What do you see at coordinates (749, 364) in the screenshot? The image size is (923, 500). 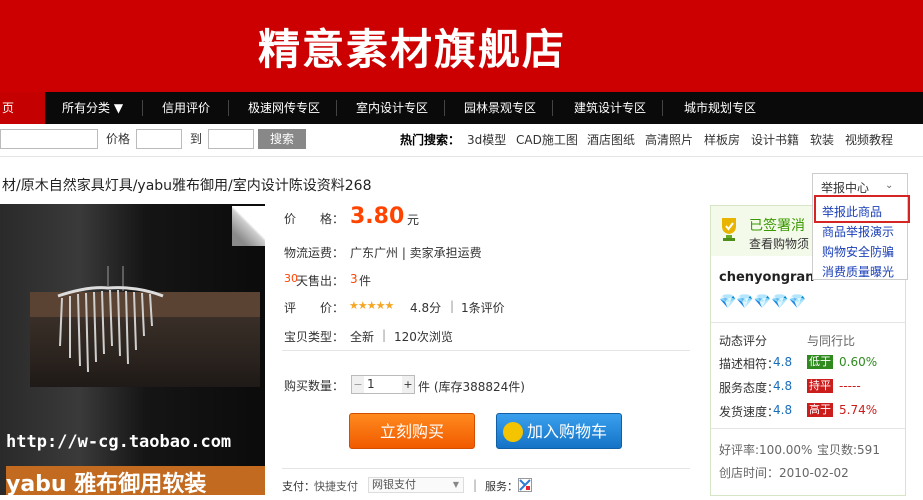 I see `rating-desc-label: 描述相符：` at bounding box center [749, 364].